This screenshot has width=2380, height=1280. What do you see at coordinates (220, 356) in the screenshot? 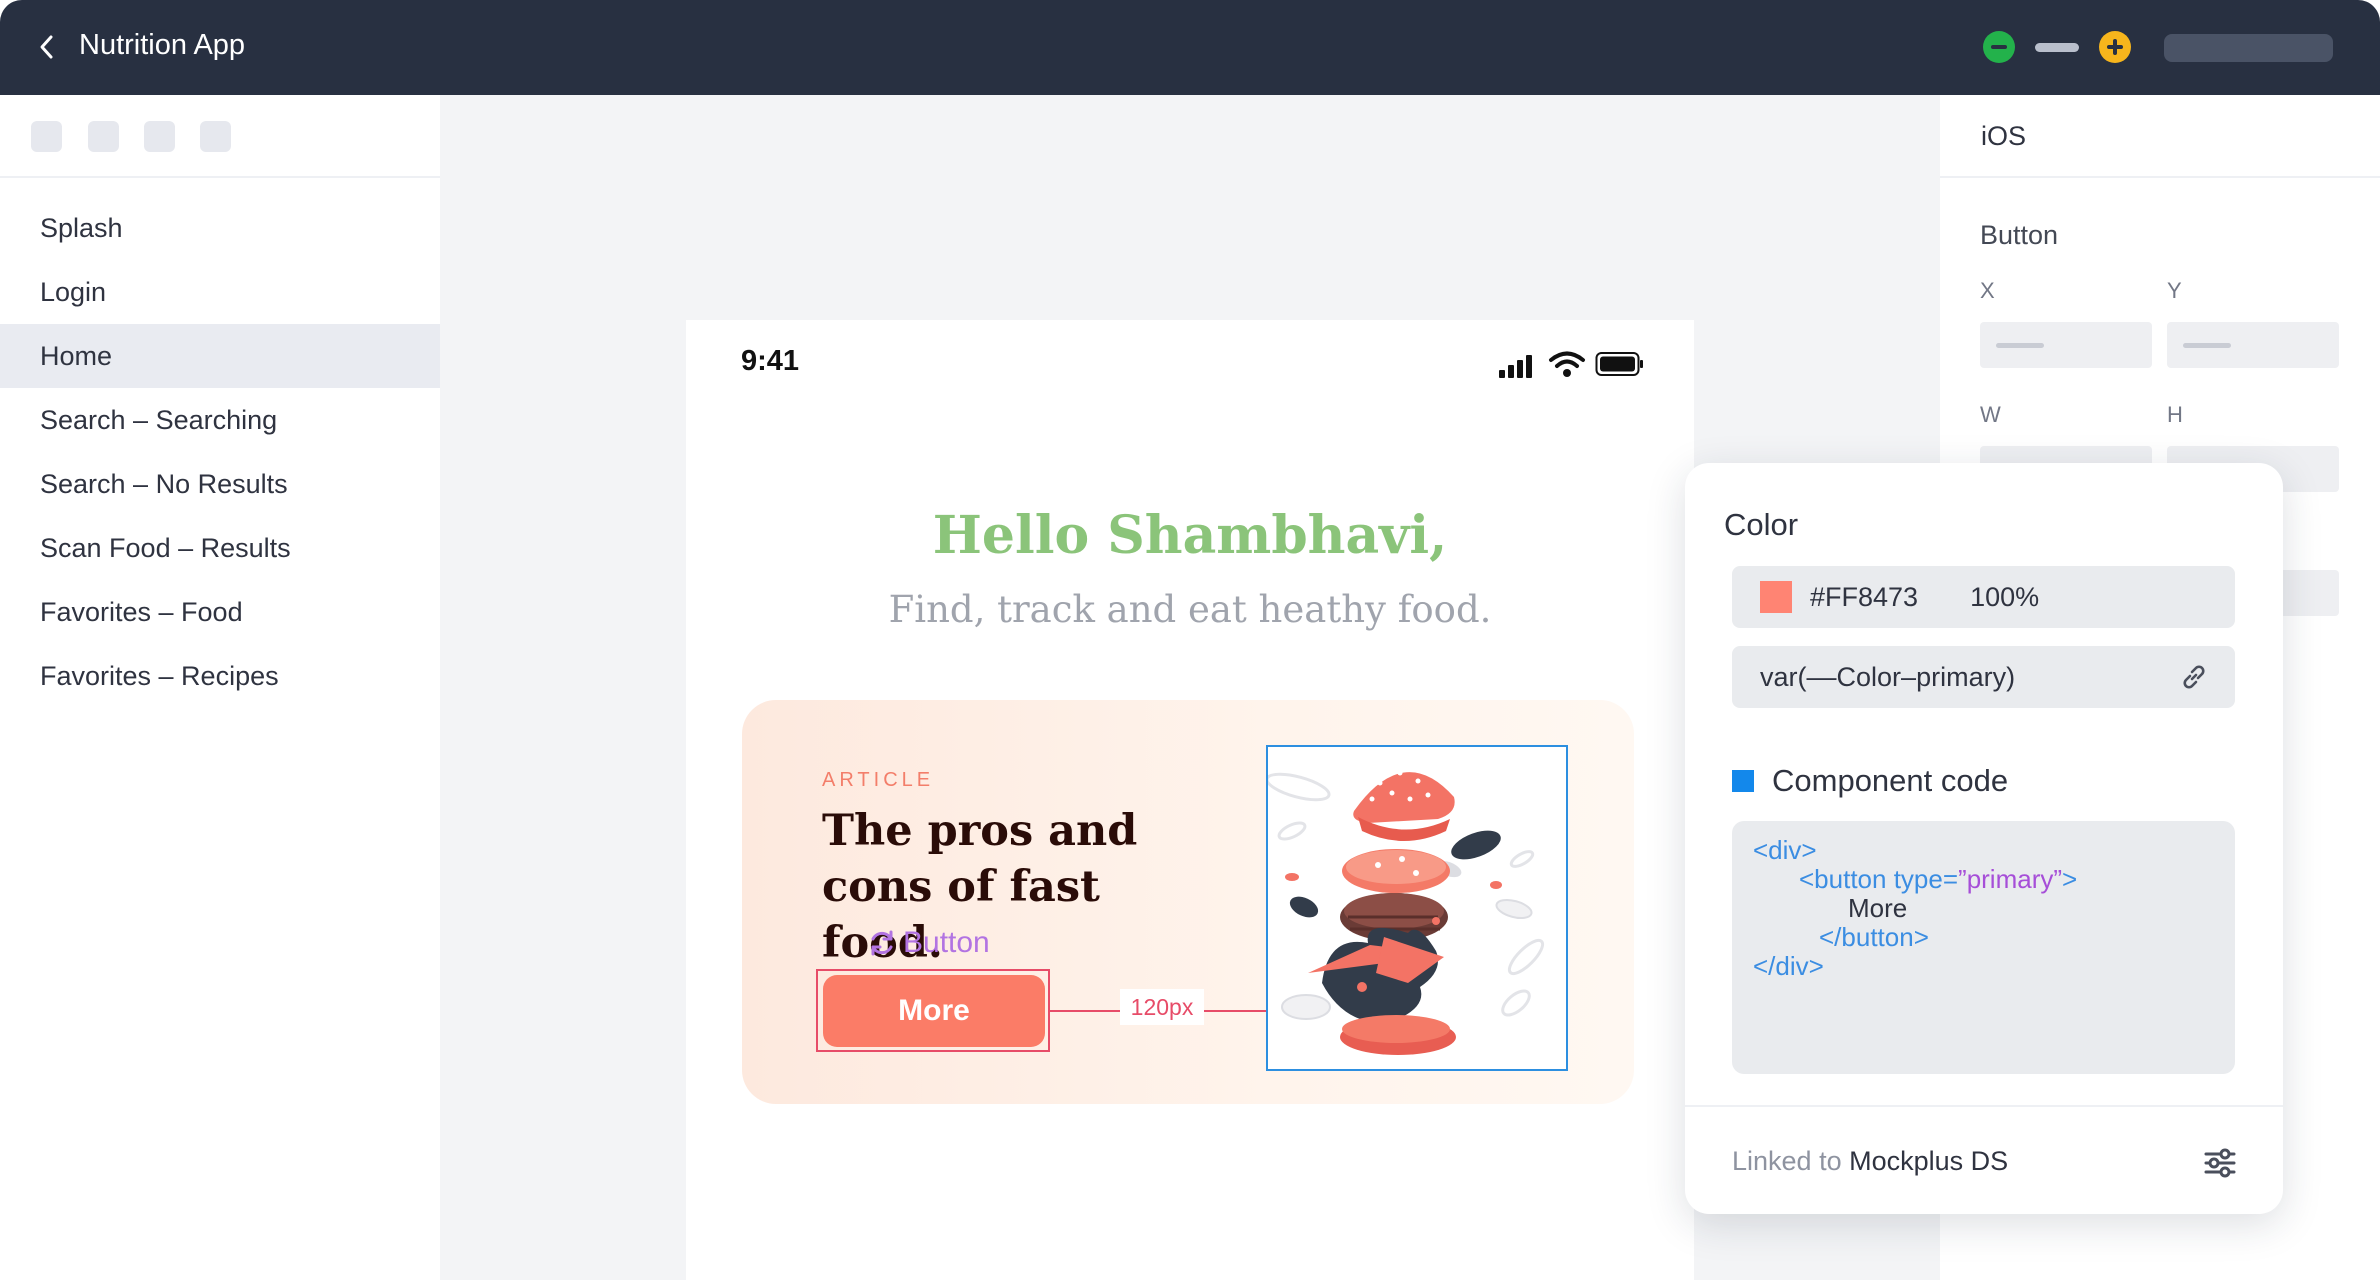
I see `sidebar-item-home: Home` at bounding box center [220, 356].